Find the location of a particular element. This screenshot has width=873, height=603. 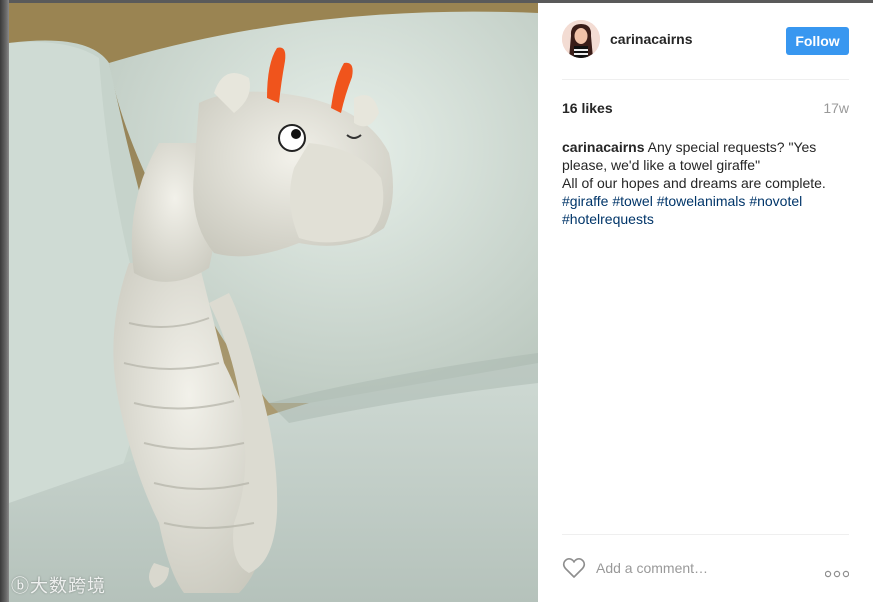

username-link: carinacairns is located at coordinates (651, 39).